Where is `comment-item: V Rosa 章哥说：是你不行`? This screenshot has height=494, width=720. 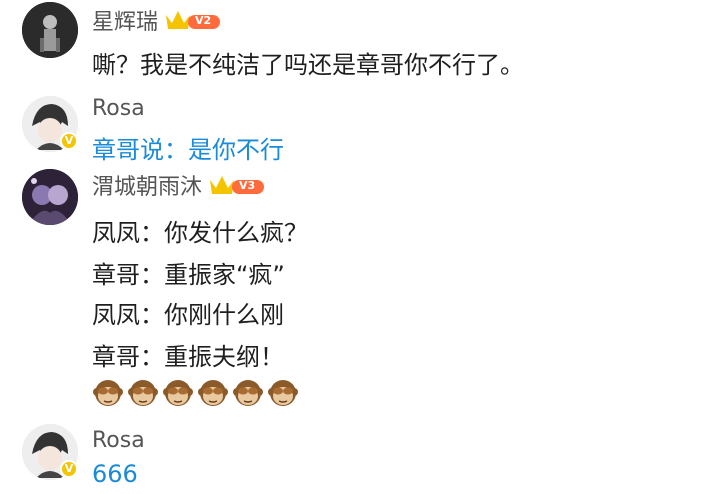 comment-item: V Rosa 章哥说：是你不行 is located at coordinates (360, 128).